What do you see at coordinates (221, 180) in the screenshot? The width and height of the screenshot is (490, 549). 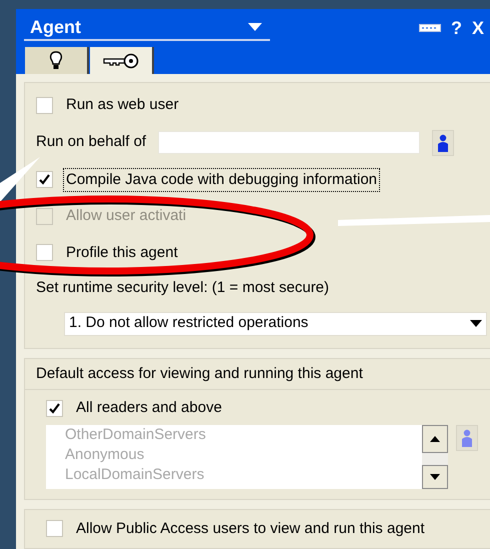 I see `checkbox-label: Compile Java code with debugging information` at bounding box center [221, 180].